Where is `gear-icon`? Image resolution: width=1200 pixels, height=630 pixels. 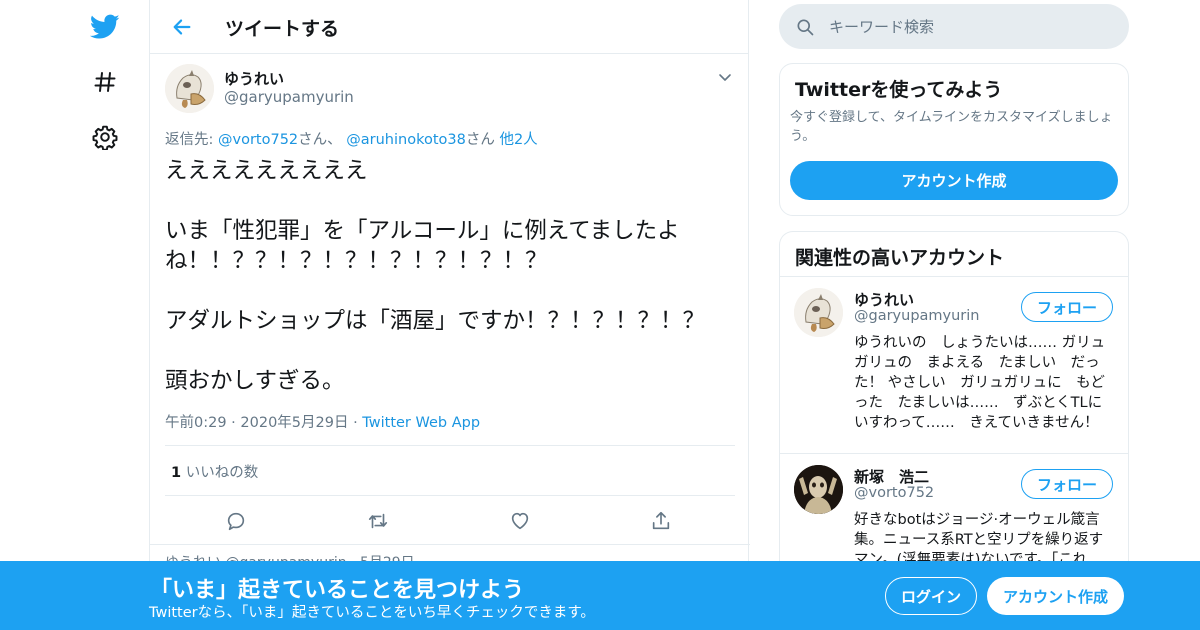
gear-icon is located at coordinates (105, 137).